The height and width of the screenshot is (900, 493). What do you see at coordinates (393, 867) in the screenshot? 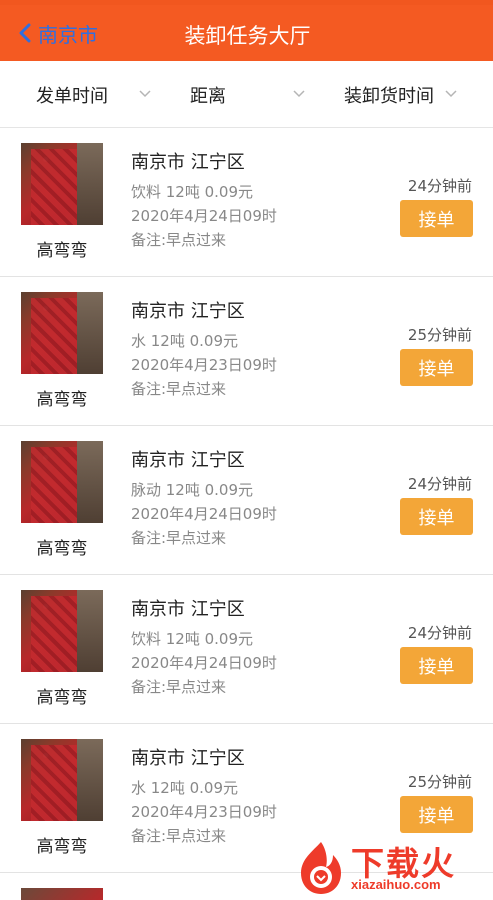
I see `watermark: 下载火 xiazaihuo.com` at bounding box center [393, 867].